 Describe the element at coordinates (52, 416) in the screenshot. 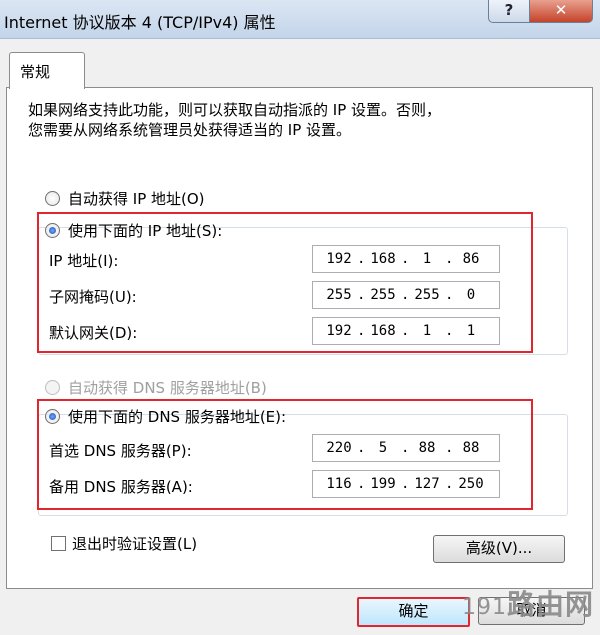

I see `manual-dns-radio` at that location.